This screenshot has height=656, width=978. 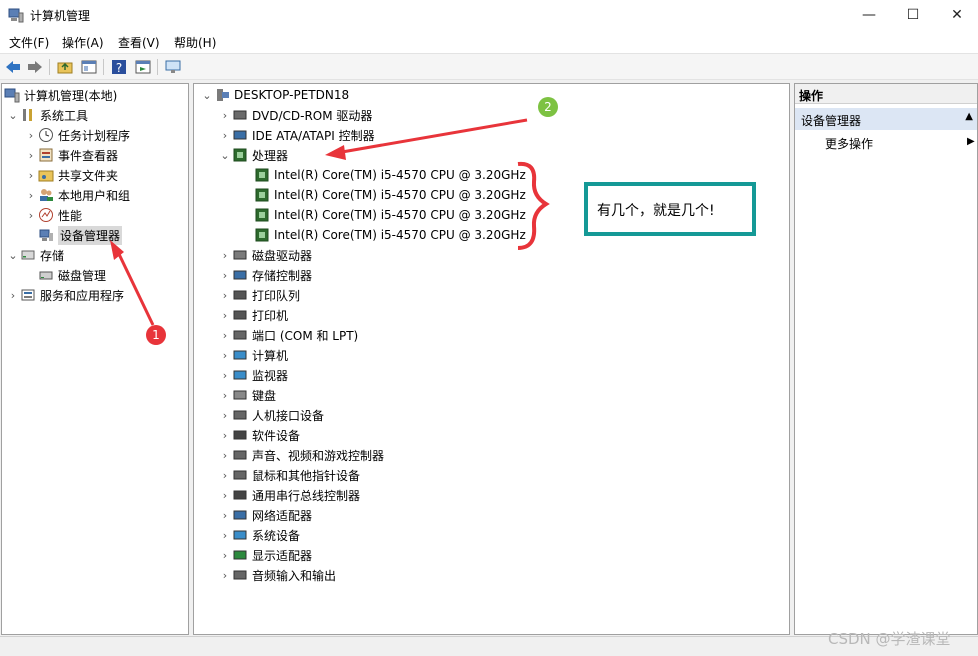 I want to click on device-category-row: › 音频输入和输出, so click(x=277, y=575).